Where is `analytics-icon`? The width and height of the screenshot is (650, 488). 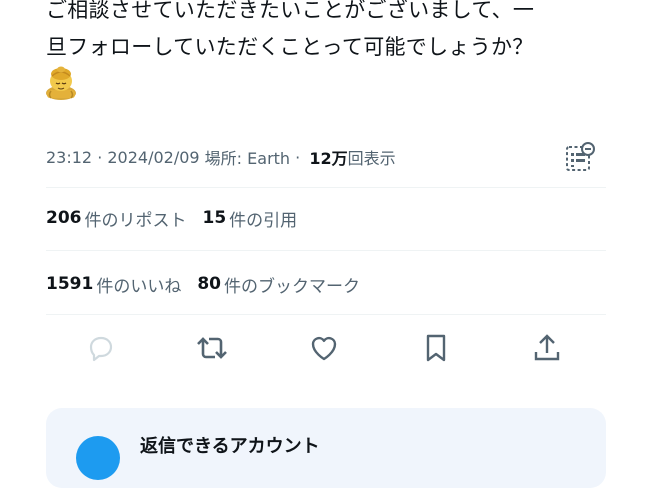 analytics-icon is located at coordinates (580, 157).